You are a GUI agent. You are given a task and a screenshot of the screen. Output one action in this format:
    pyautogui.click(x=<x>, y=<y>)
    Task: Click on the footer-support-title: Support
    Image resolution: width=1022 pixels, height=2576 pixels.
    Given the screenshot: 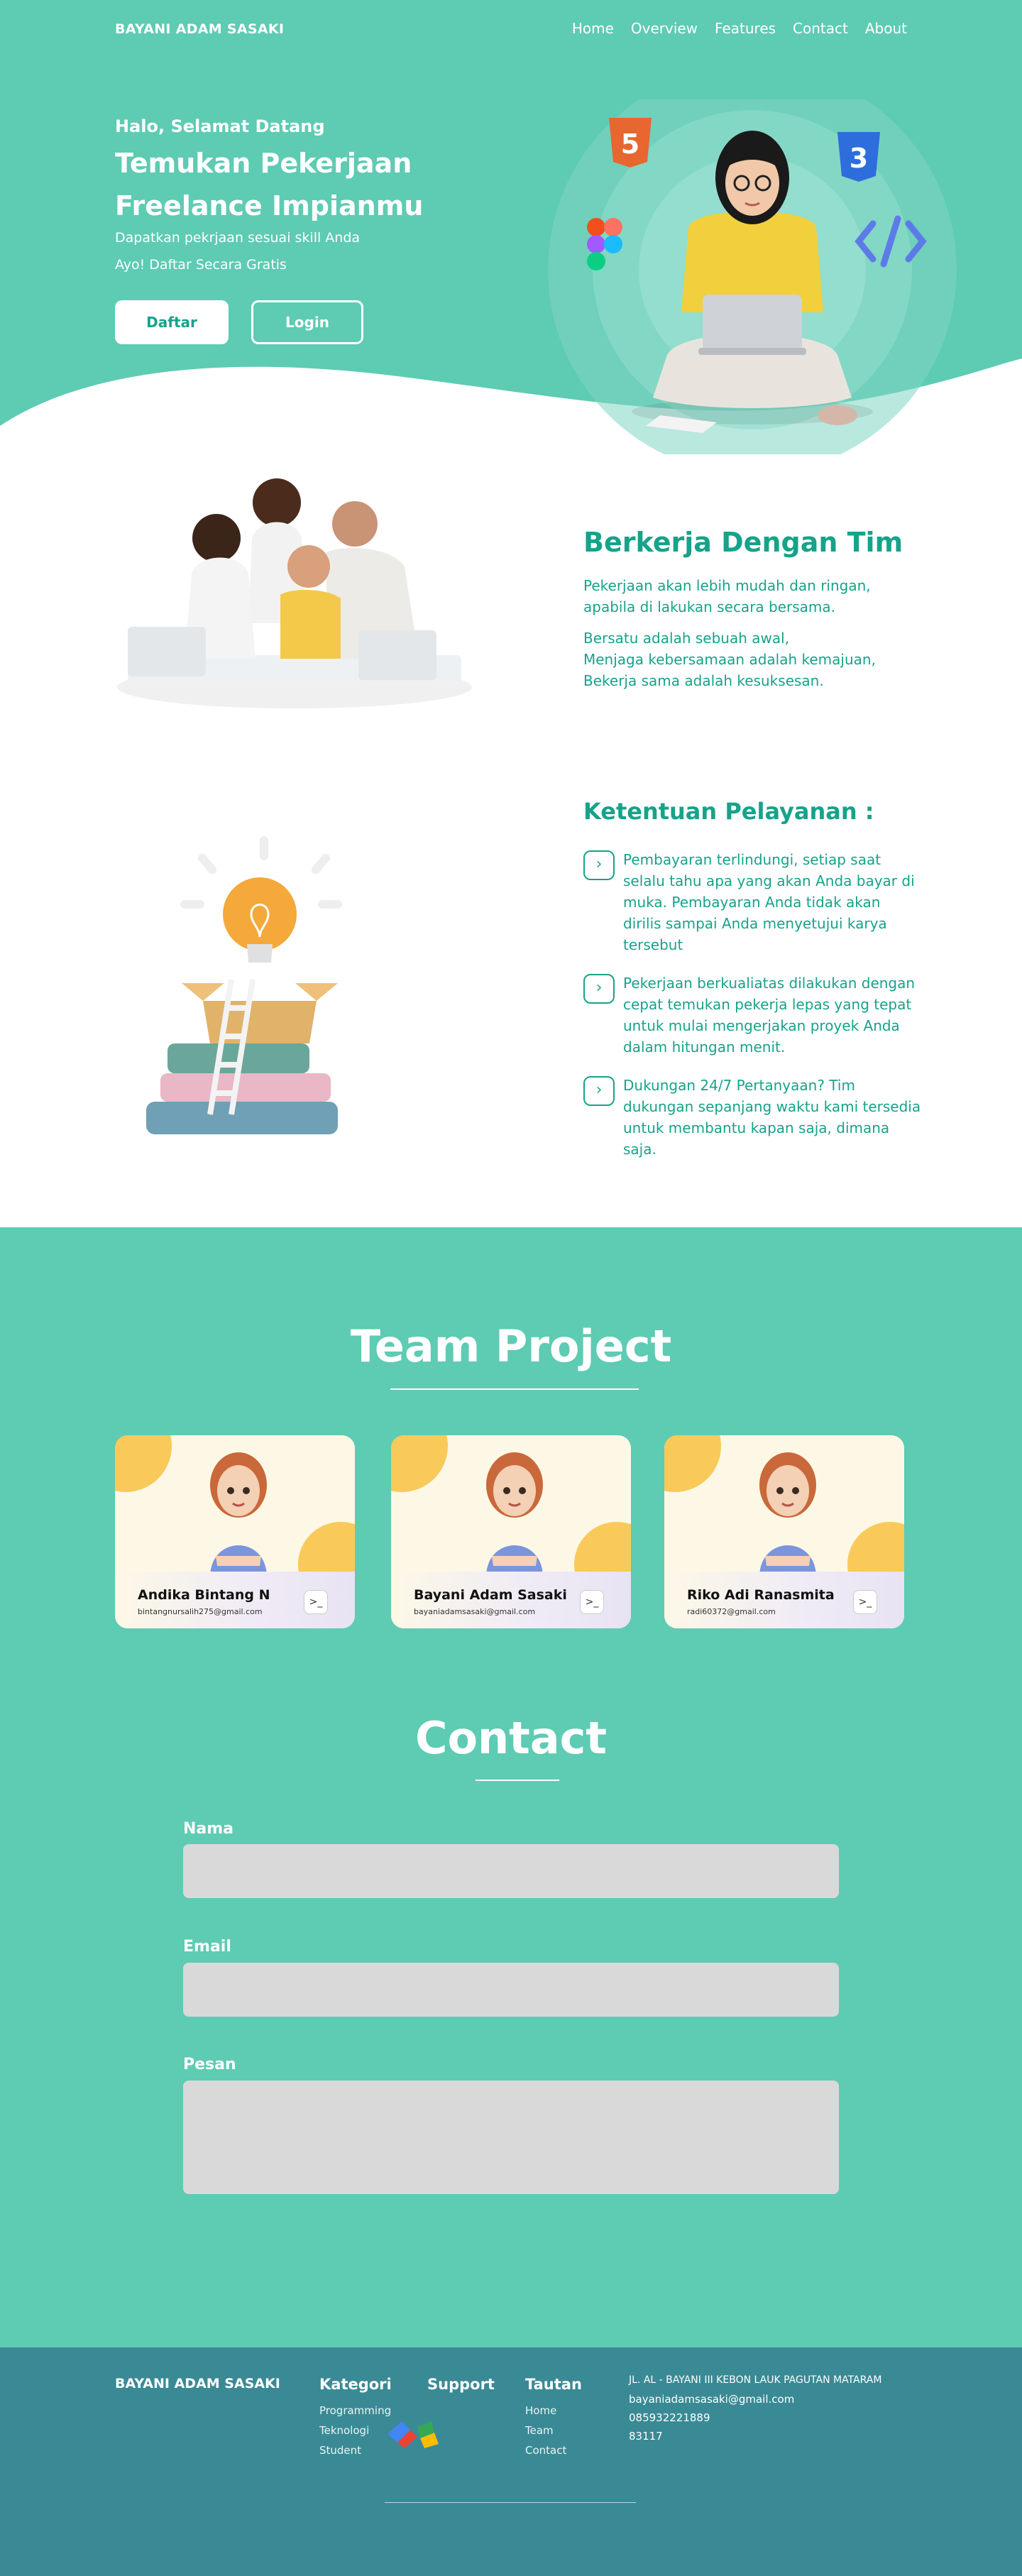 What is the action you would take?
    pyautogui.click(x=461, y=2384)
    